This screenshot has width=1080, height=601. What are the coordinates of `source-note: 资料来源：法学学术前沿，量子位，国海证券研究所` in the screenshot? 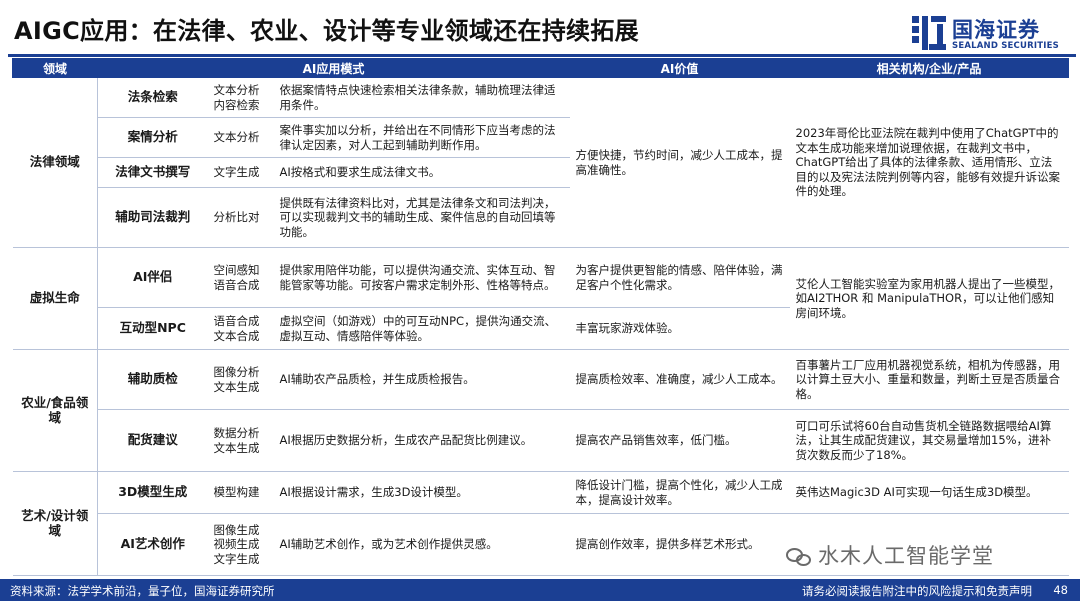 It's located at (142, 591).